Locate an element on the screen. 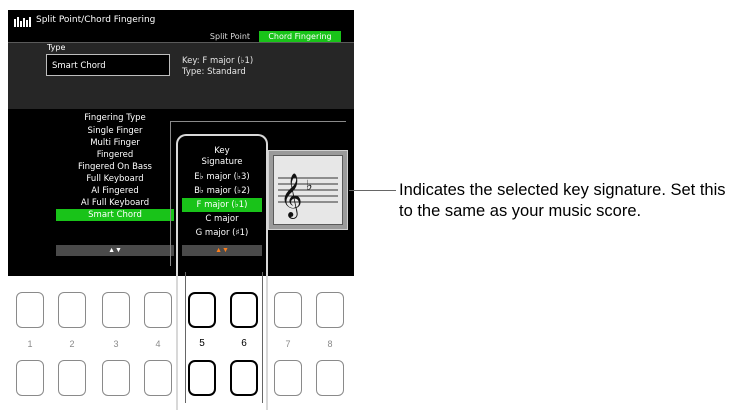 The image size is (733, 410). type-label: Type is located at coordinates (56, 47).